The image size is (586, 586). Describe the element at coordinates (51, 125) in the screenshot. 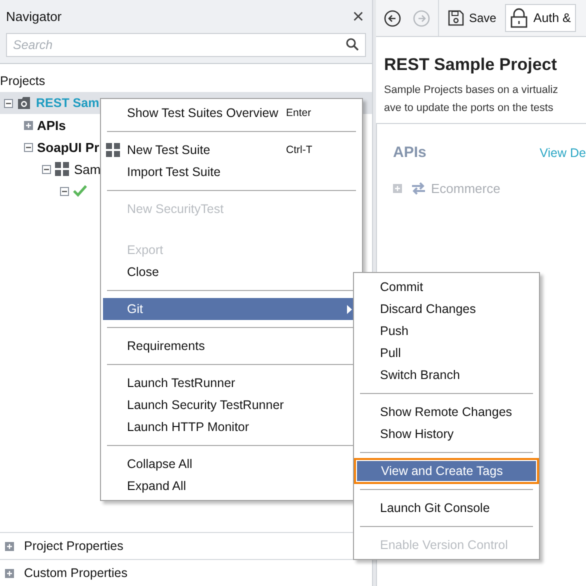

I see `tree-label: APIs` at that location.